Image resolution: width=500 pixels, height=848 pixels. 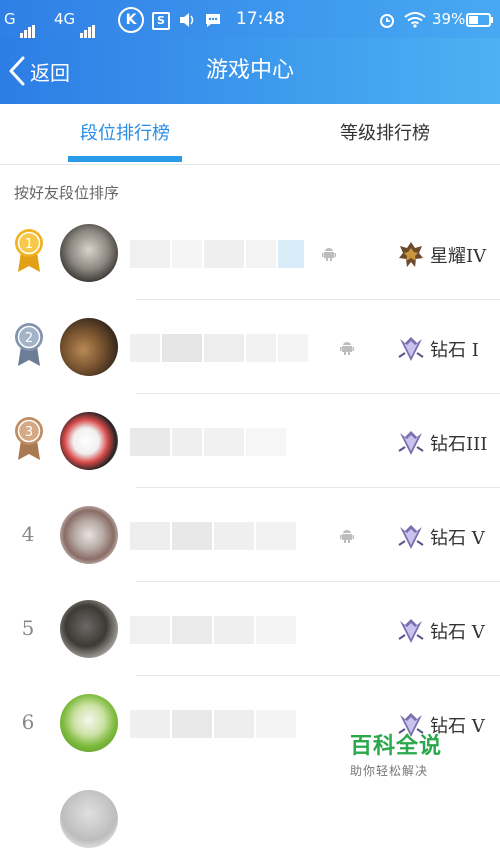 I want to click on tier-label: 星耀IV, so click(x=458, y=256).